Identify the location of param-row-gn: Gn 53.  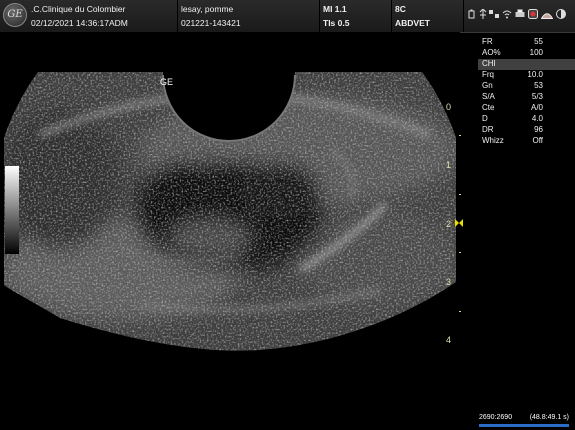
(526, 86).